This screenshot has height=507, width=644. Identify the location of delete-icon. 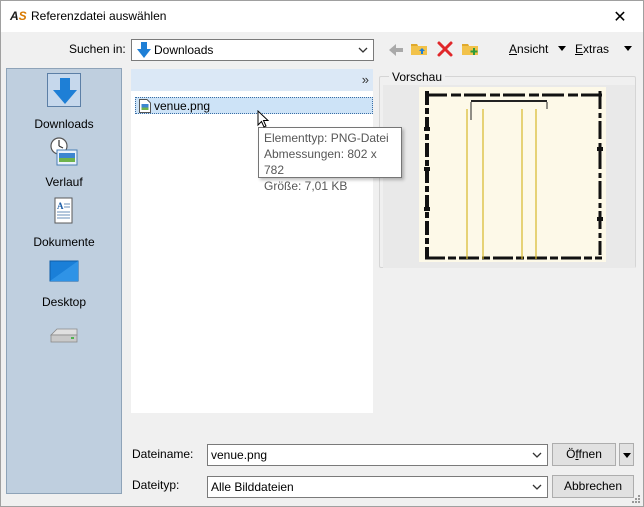
(445, 49).